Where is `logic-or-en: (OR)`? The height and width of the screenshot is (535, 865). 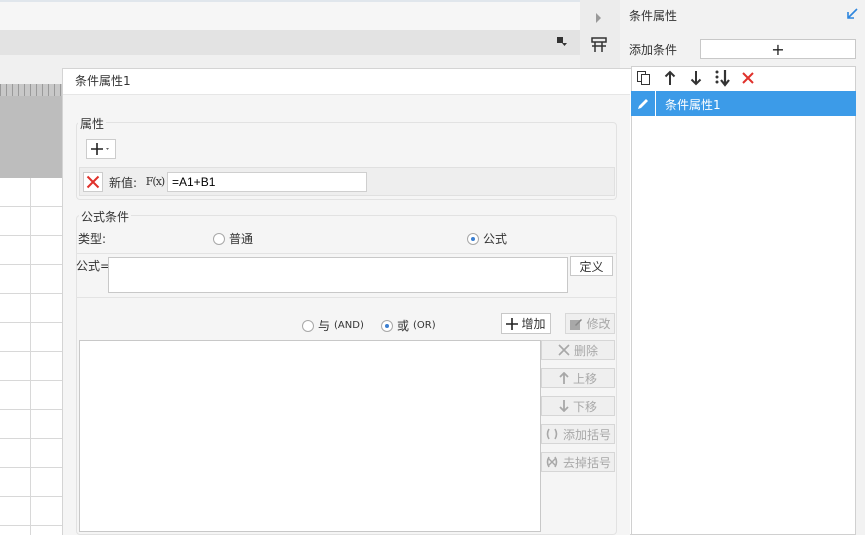 logic-or-en: (OR) is located at coordinates (424, 325).